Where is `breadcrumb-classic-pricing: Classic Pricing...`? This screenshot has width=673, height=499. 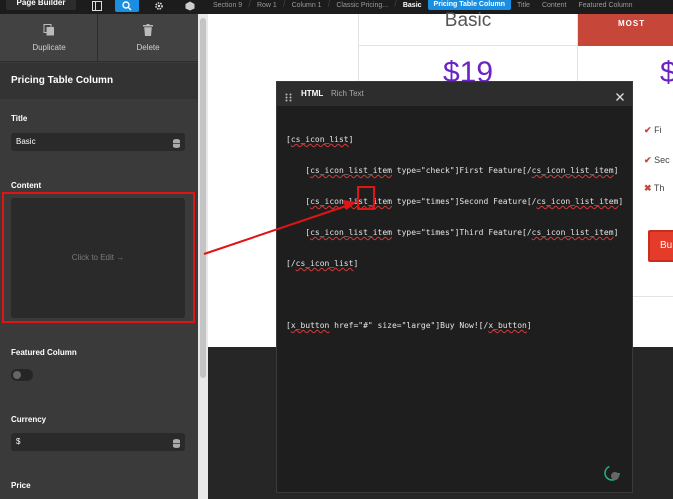
breadcrumb-classic-pricing: Classic Pricing... is located at coordinates (362, 5).